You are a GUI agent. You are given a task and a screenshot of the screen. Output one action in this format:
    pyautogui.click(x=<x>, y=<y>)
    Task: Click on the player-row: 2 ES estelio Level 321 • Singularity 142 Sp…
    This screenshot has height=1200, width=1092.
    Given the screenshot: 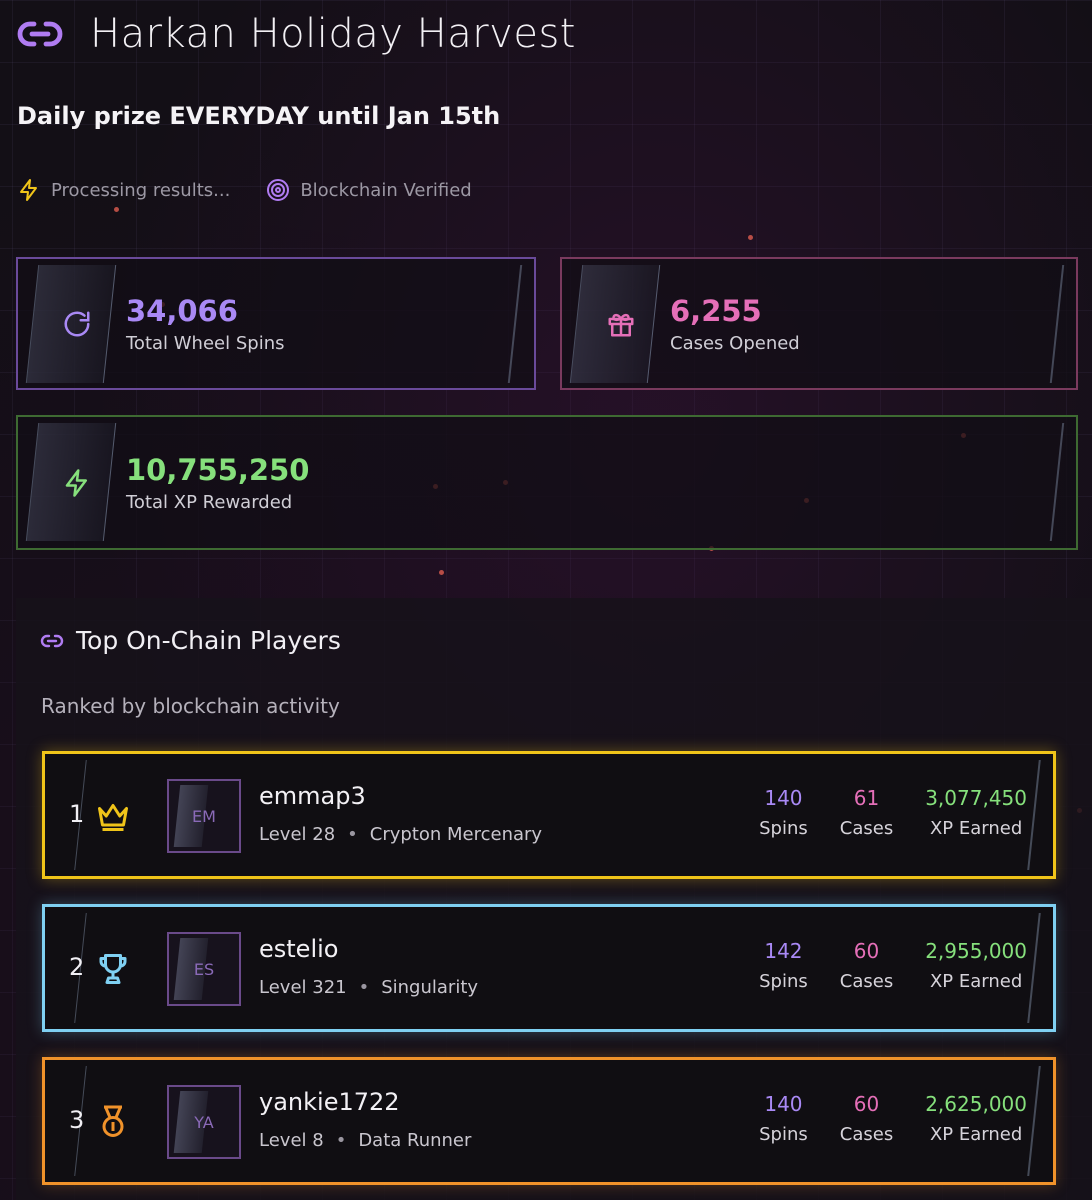 What is the action you would take?
    pyautogui.click(x=549, y=968)
    